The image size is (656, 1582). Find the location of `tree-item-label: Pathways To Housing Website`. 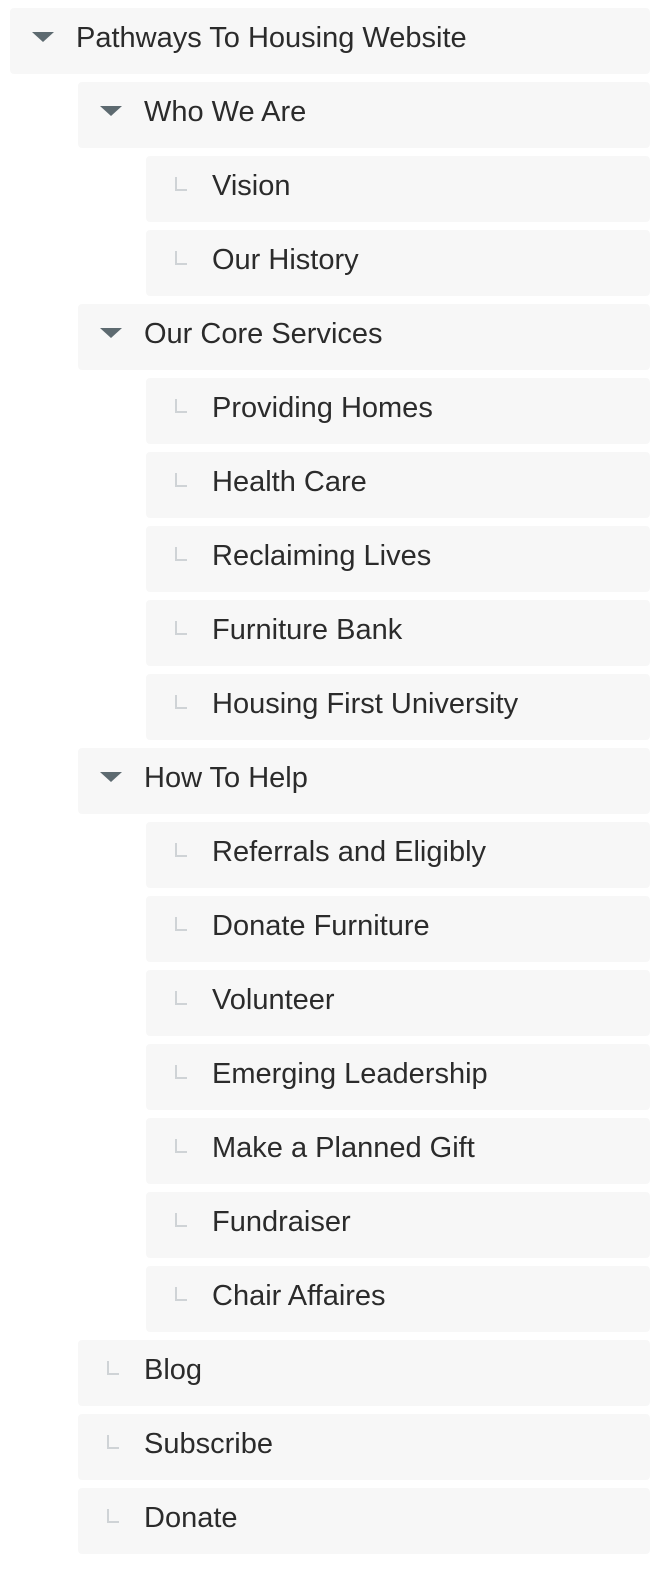

tree-item-label: Pathways To Housing Website is located at coordinates (271, 38).